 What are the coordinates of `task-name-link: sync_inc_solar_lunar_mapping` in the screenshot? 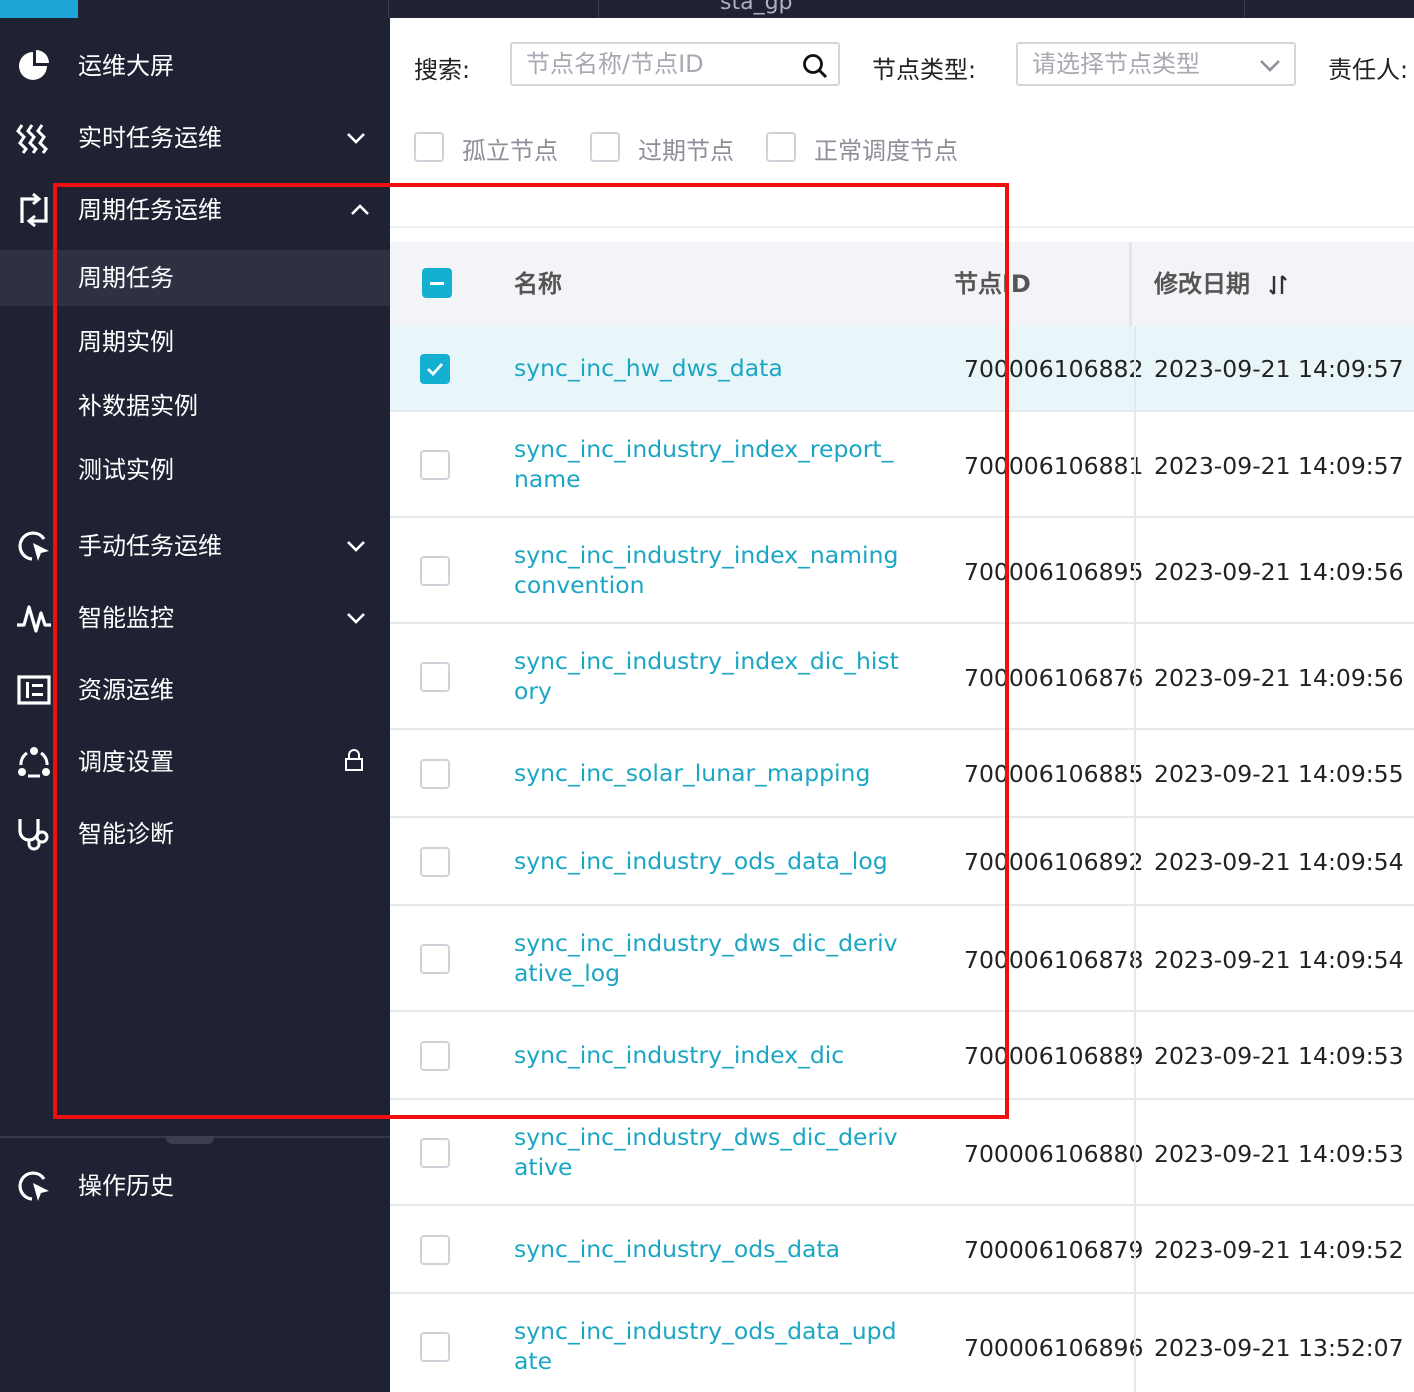 It's located at (709, 773).